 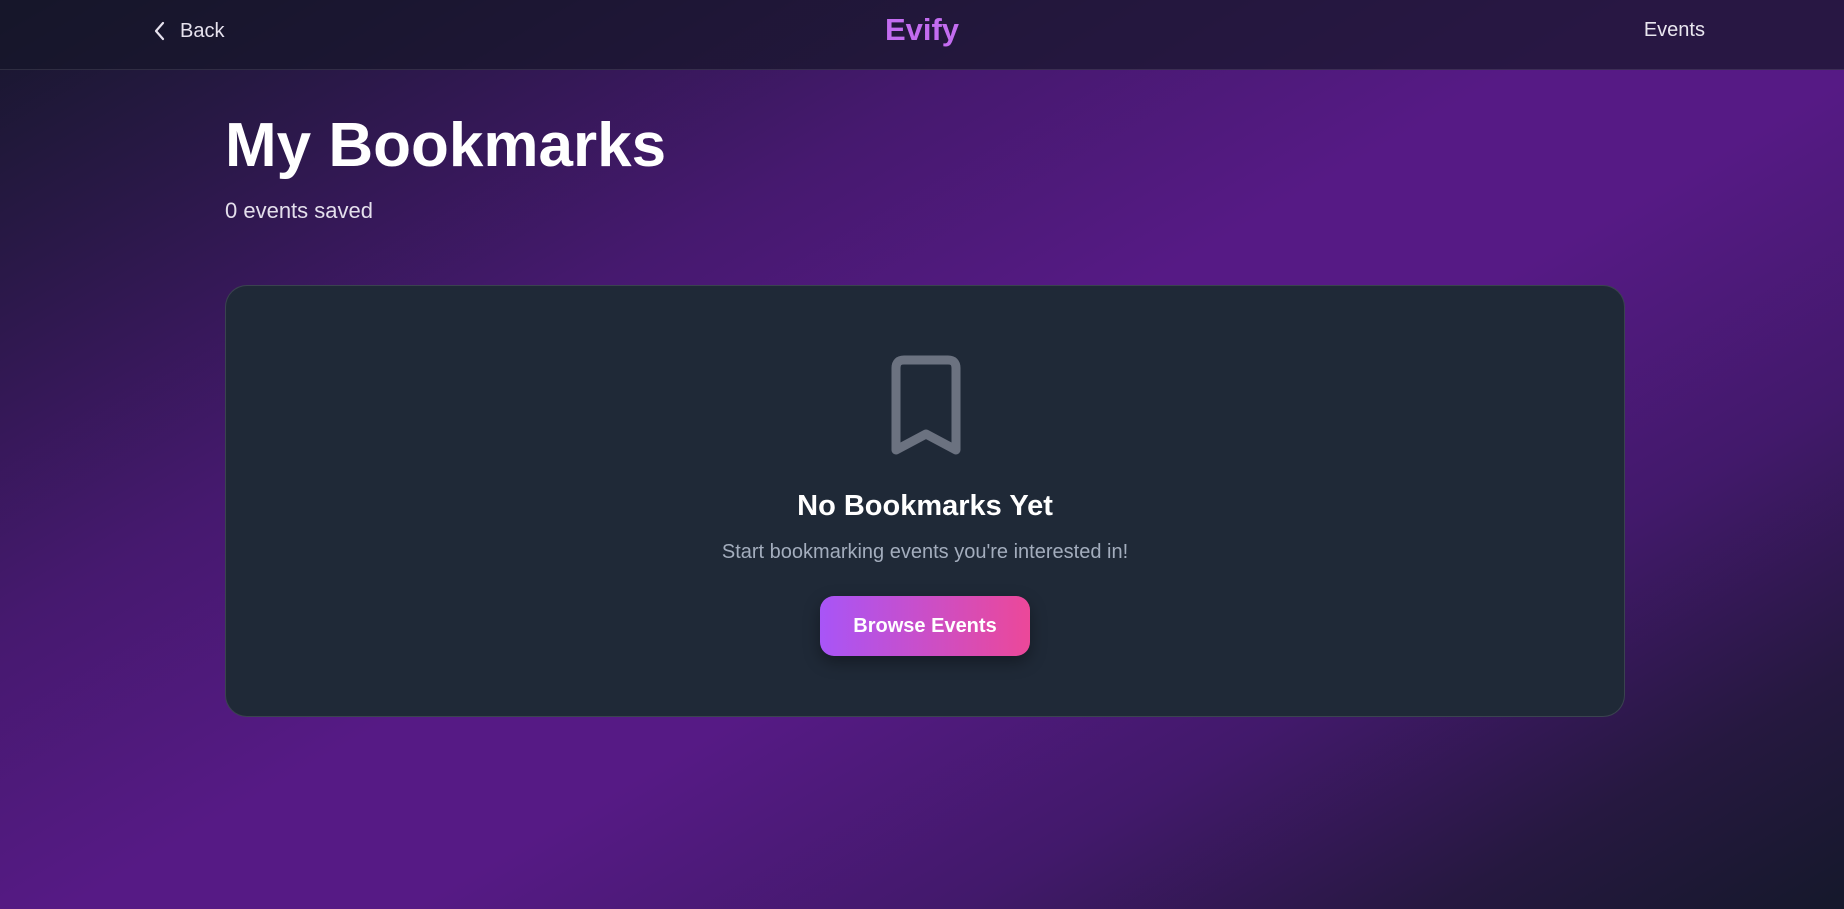 What do you see at coordinates (922, 30) in the screenshot?
I see `brand-logo: Evify` at bounding box center [922, 30].